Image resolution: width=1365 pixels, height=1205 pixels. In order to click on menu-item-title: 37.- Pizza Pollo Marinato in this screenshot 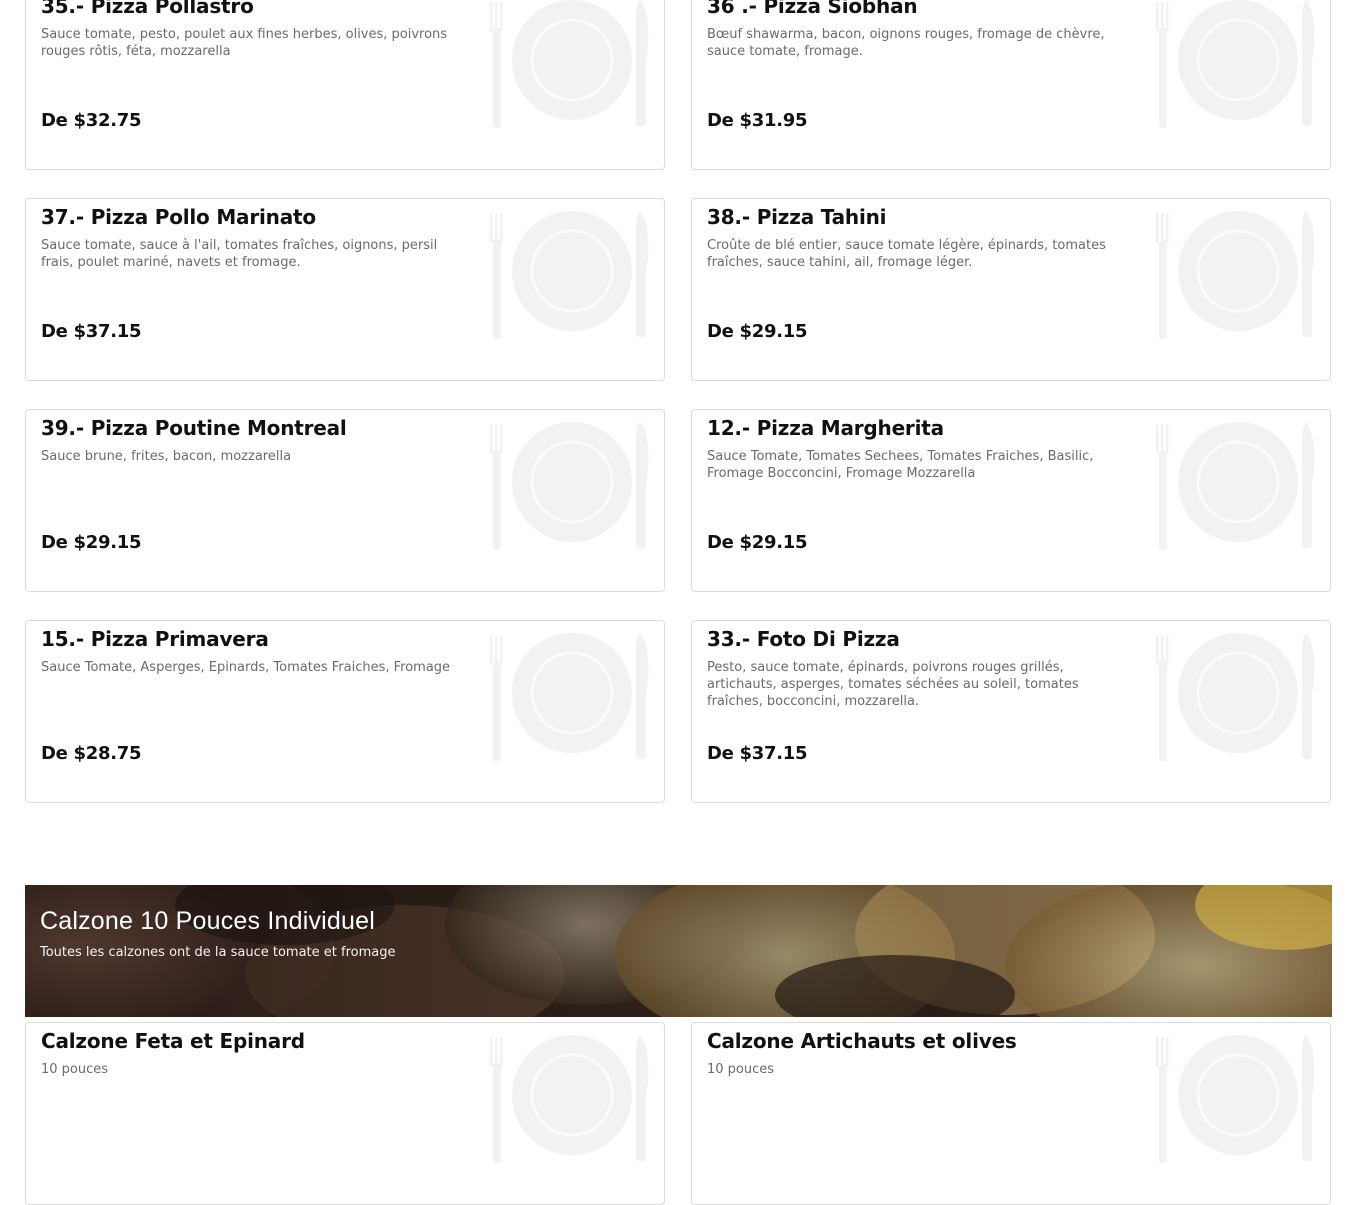, I will do `click(178, 217)`.